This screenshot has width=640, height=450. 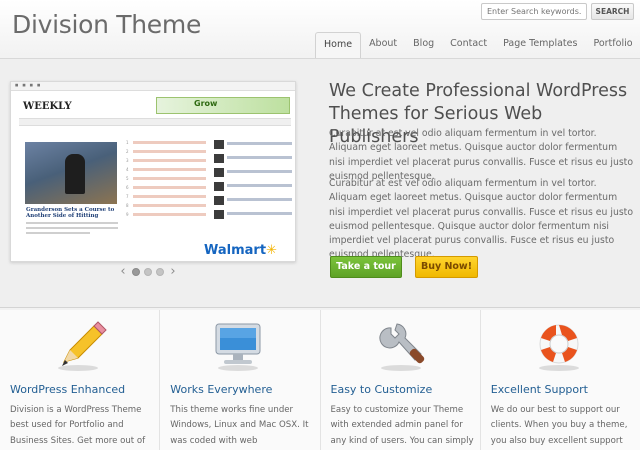 What do you see at coordinates (123, 272) in the screenshot?
I see `slider-prev-arrow: ‹` at bounding box center [123, 272].